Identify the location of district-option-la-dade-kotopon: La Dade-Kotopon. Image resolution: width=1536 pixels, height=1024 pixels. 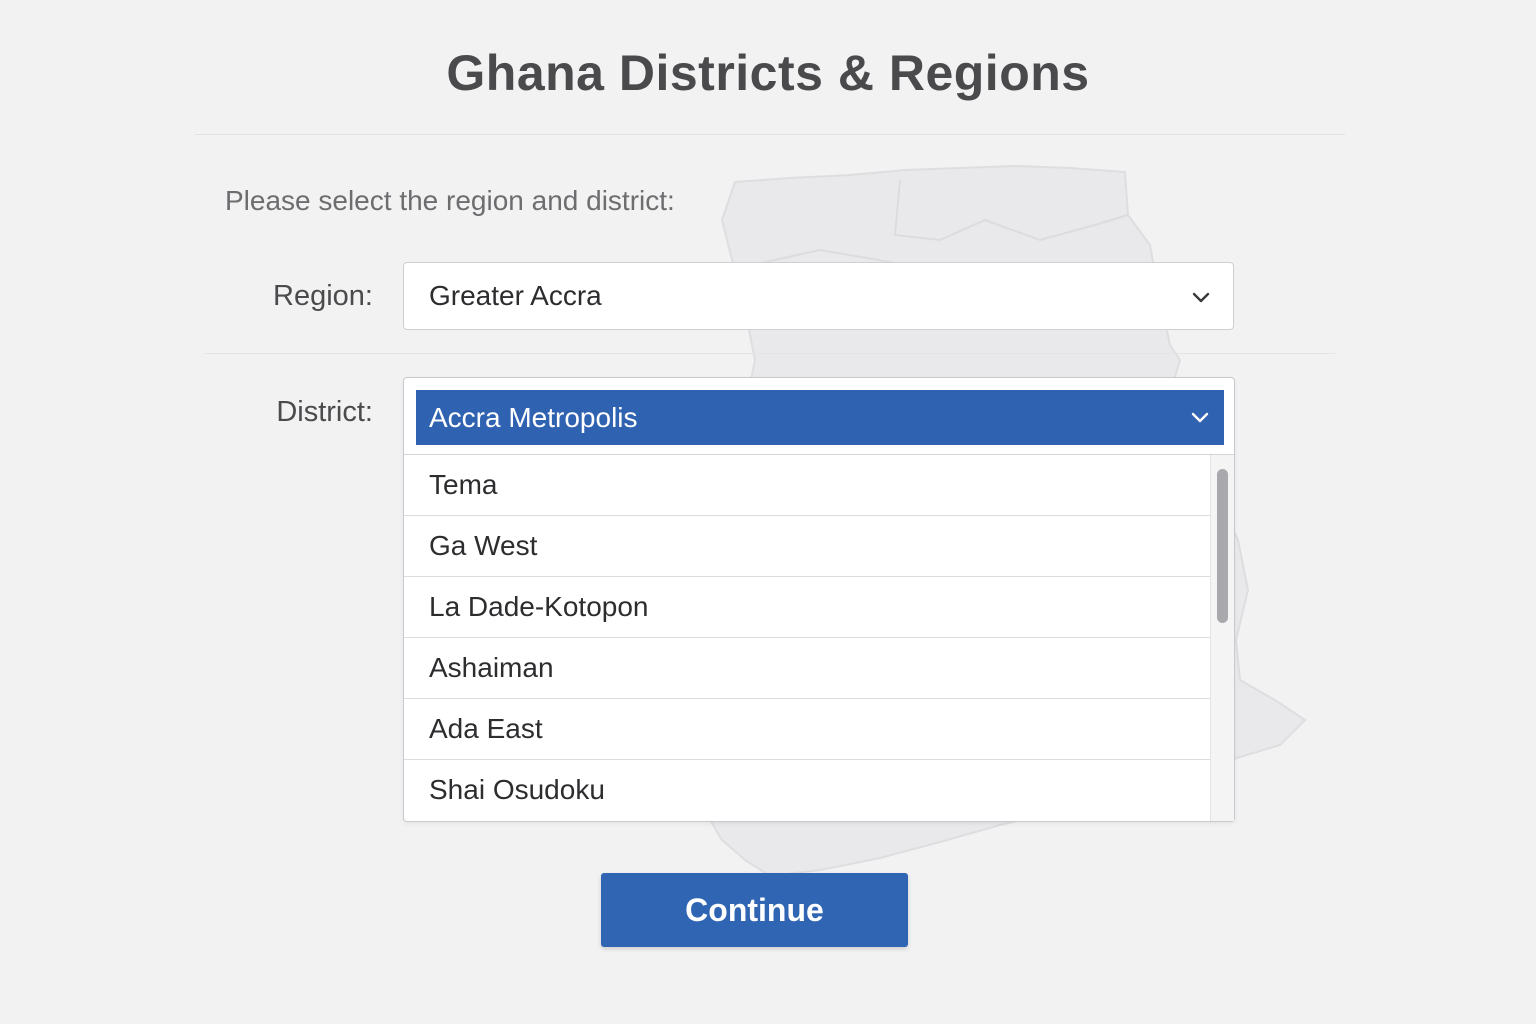
(807, 607).